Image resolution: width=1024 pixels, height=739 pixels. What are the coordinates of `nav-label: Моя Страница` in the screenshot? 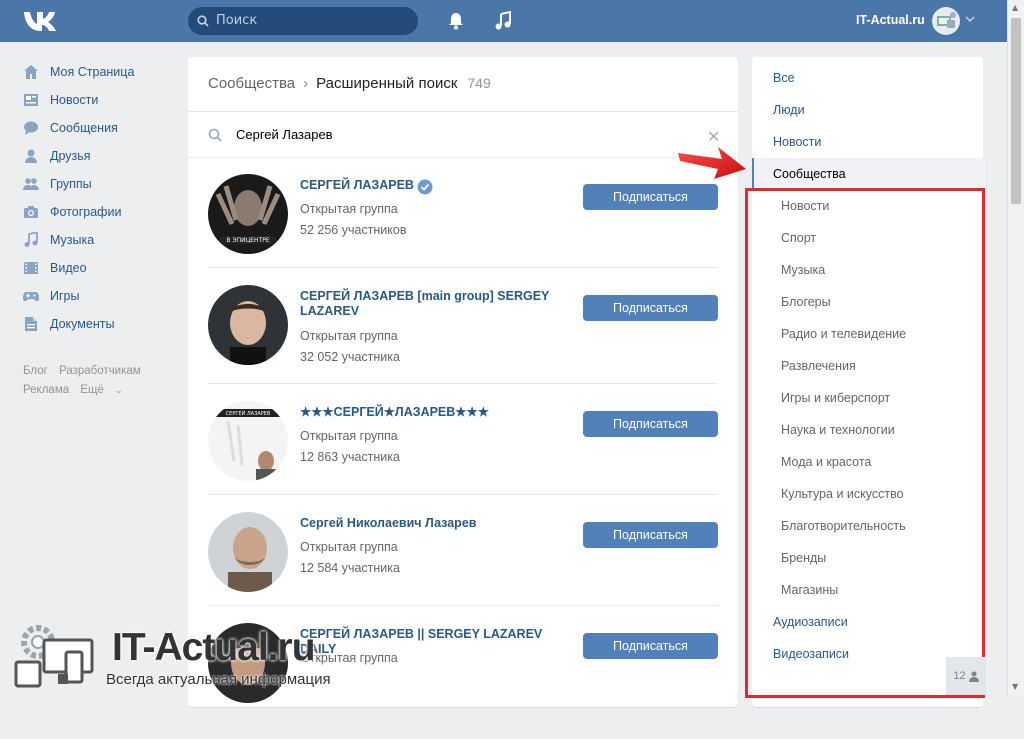 It's located at (92, 72).